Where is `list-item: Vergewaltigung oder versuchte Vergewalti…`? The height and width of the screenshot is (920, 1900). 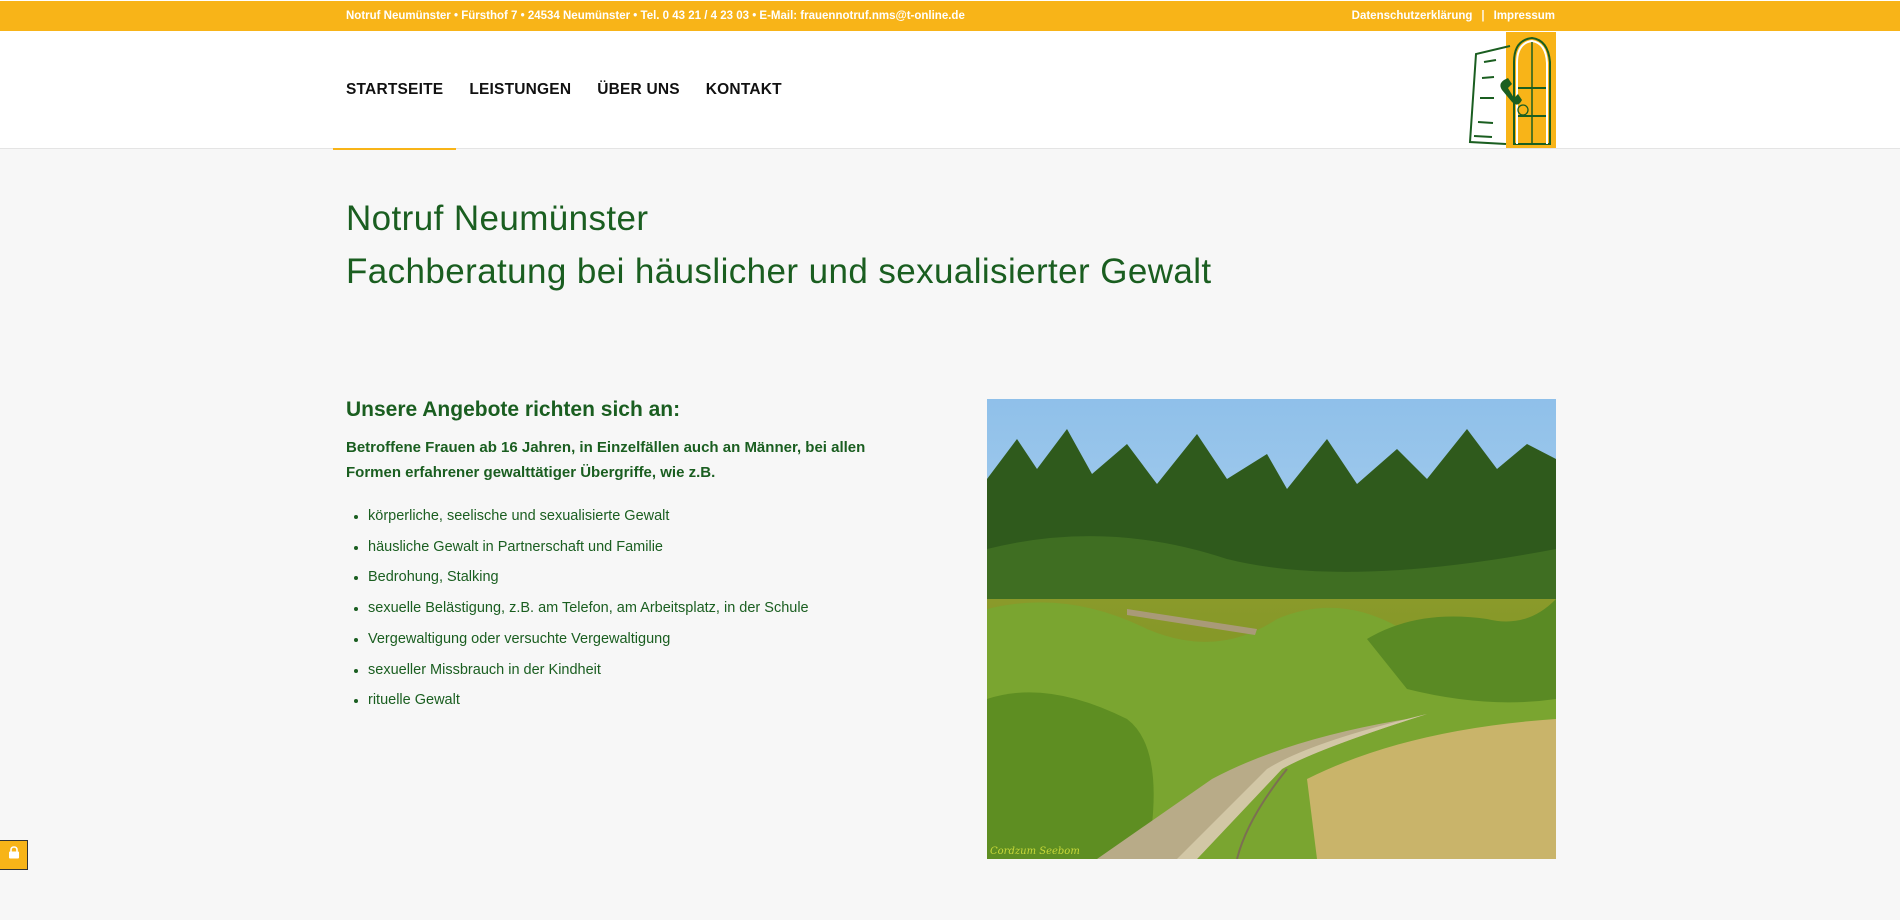 list-item: Vergewaltigung oder versuchte Vergewalti… is located at coordinates (637, 639).